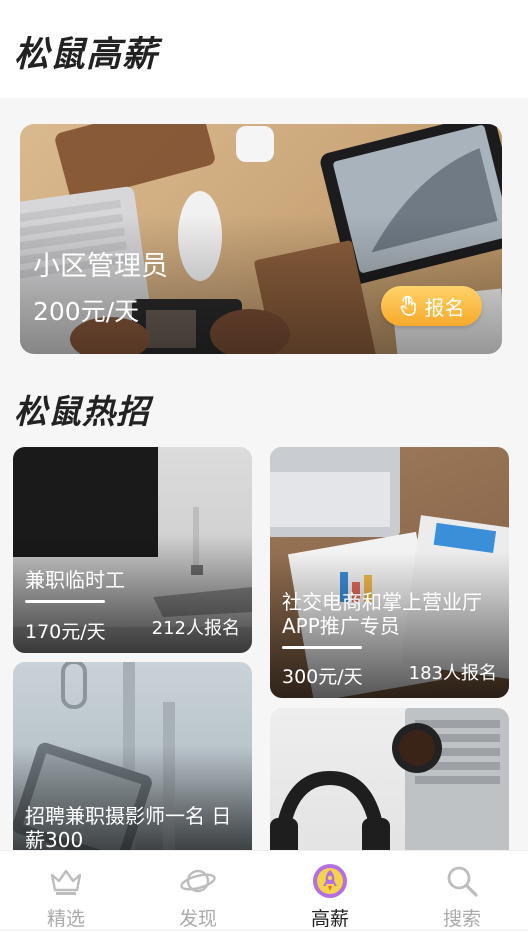  What do you see at coordinates (65, 919) in the screenshot?
I see `nav-label: 精选` at bounding box center [65, 919].